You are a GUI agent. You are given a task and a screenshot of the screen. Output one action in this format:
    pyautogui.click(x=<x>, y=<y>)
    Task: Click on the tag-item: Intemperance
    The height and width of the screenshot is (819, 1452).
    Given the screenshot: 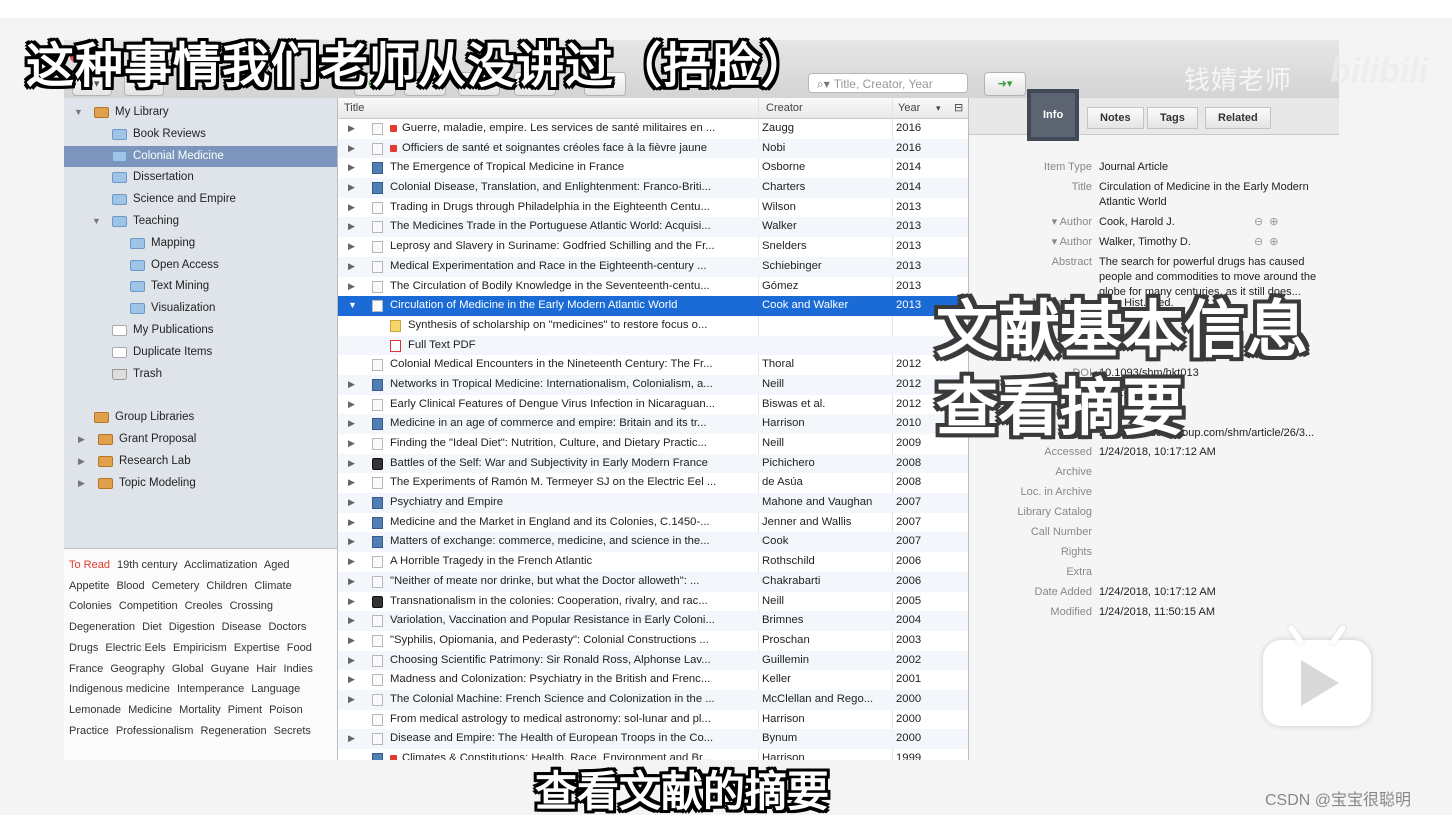 What is the action you would take?
    pyautogui.click(x=210, y=689)
    